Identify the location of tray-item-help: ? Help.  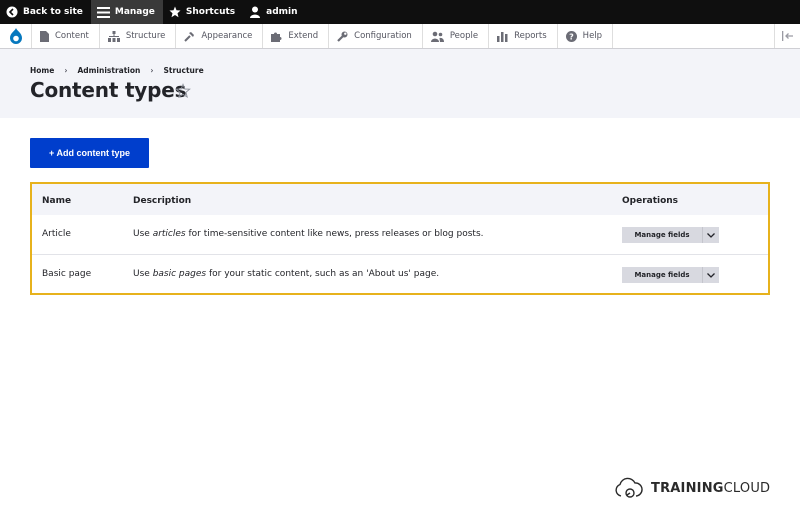
(586, 36).